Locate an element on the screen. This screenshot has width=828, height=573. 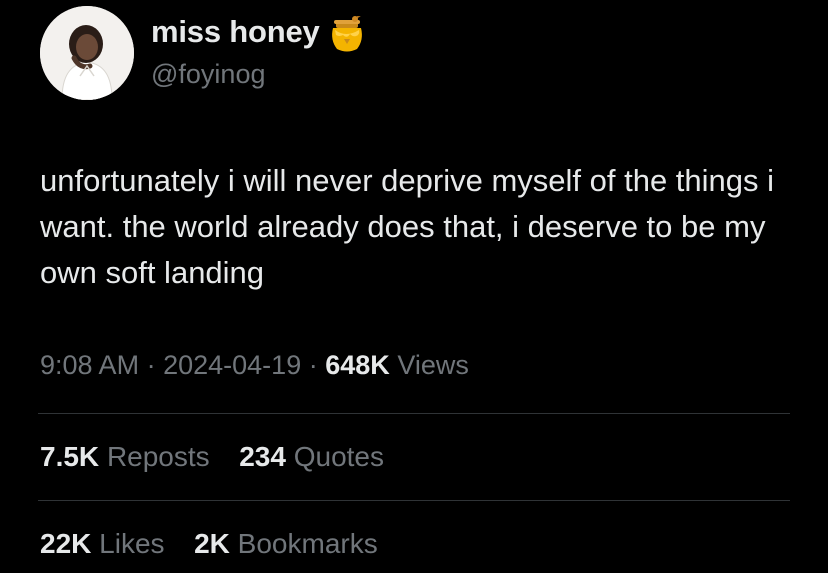
quotes-link: 234 Quotes is located at coordinates (311, 456).